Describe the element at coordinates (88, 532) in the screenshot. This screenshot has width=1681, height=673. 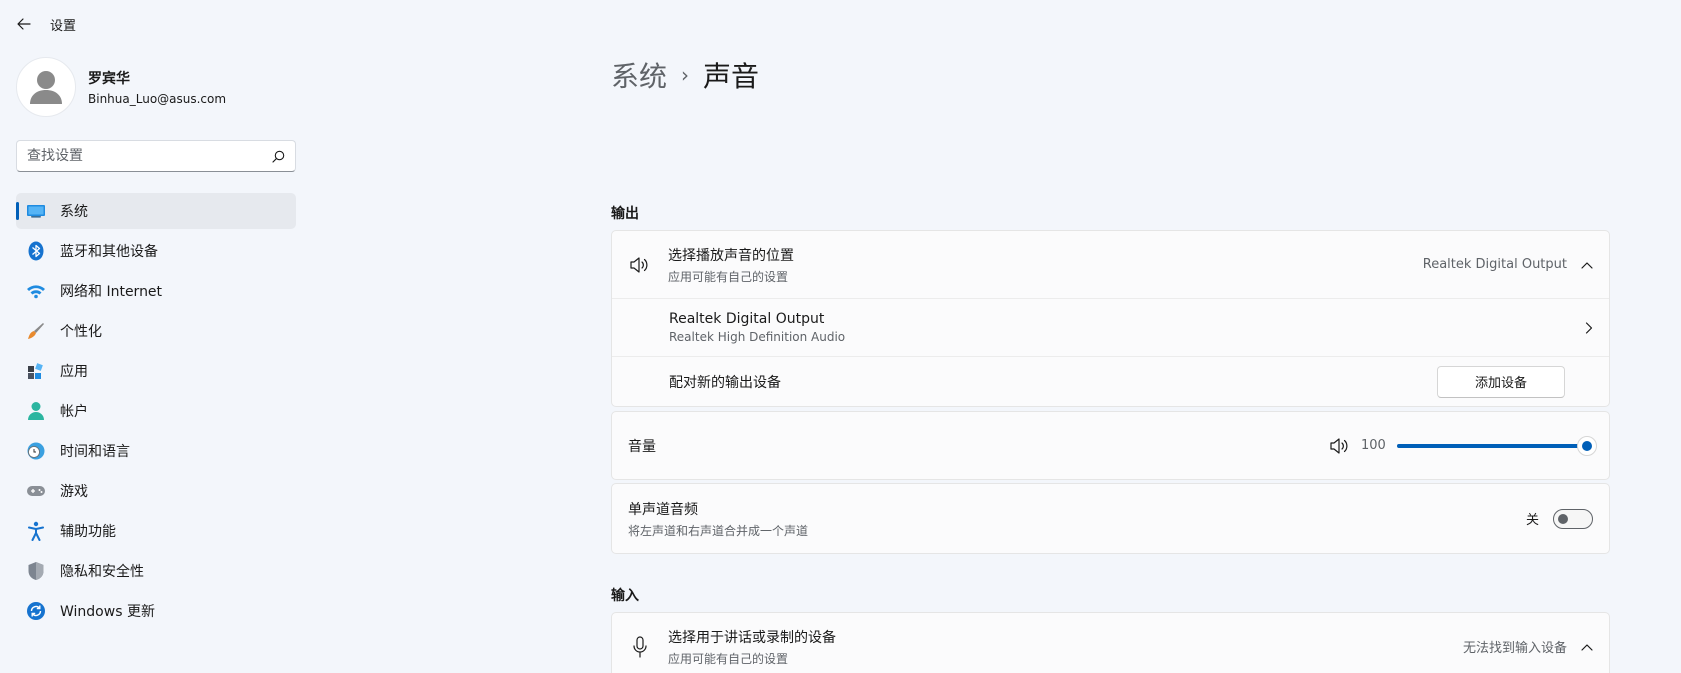
I see `nav-label: 辅助功能` at that location.